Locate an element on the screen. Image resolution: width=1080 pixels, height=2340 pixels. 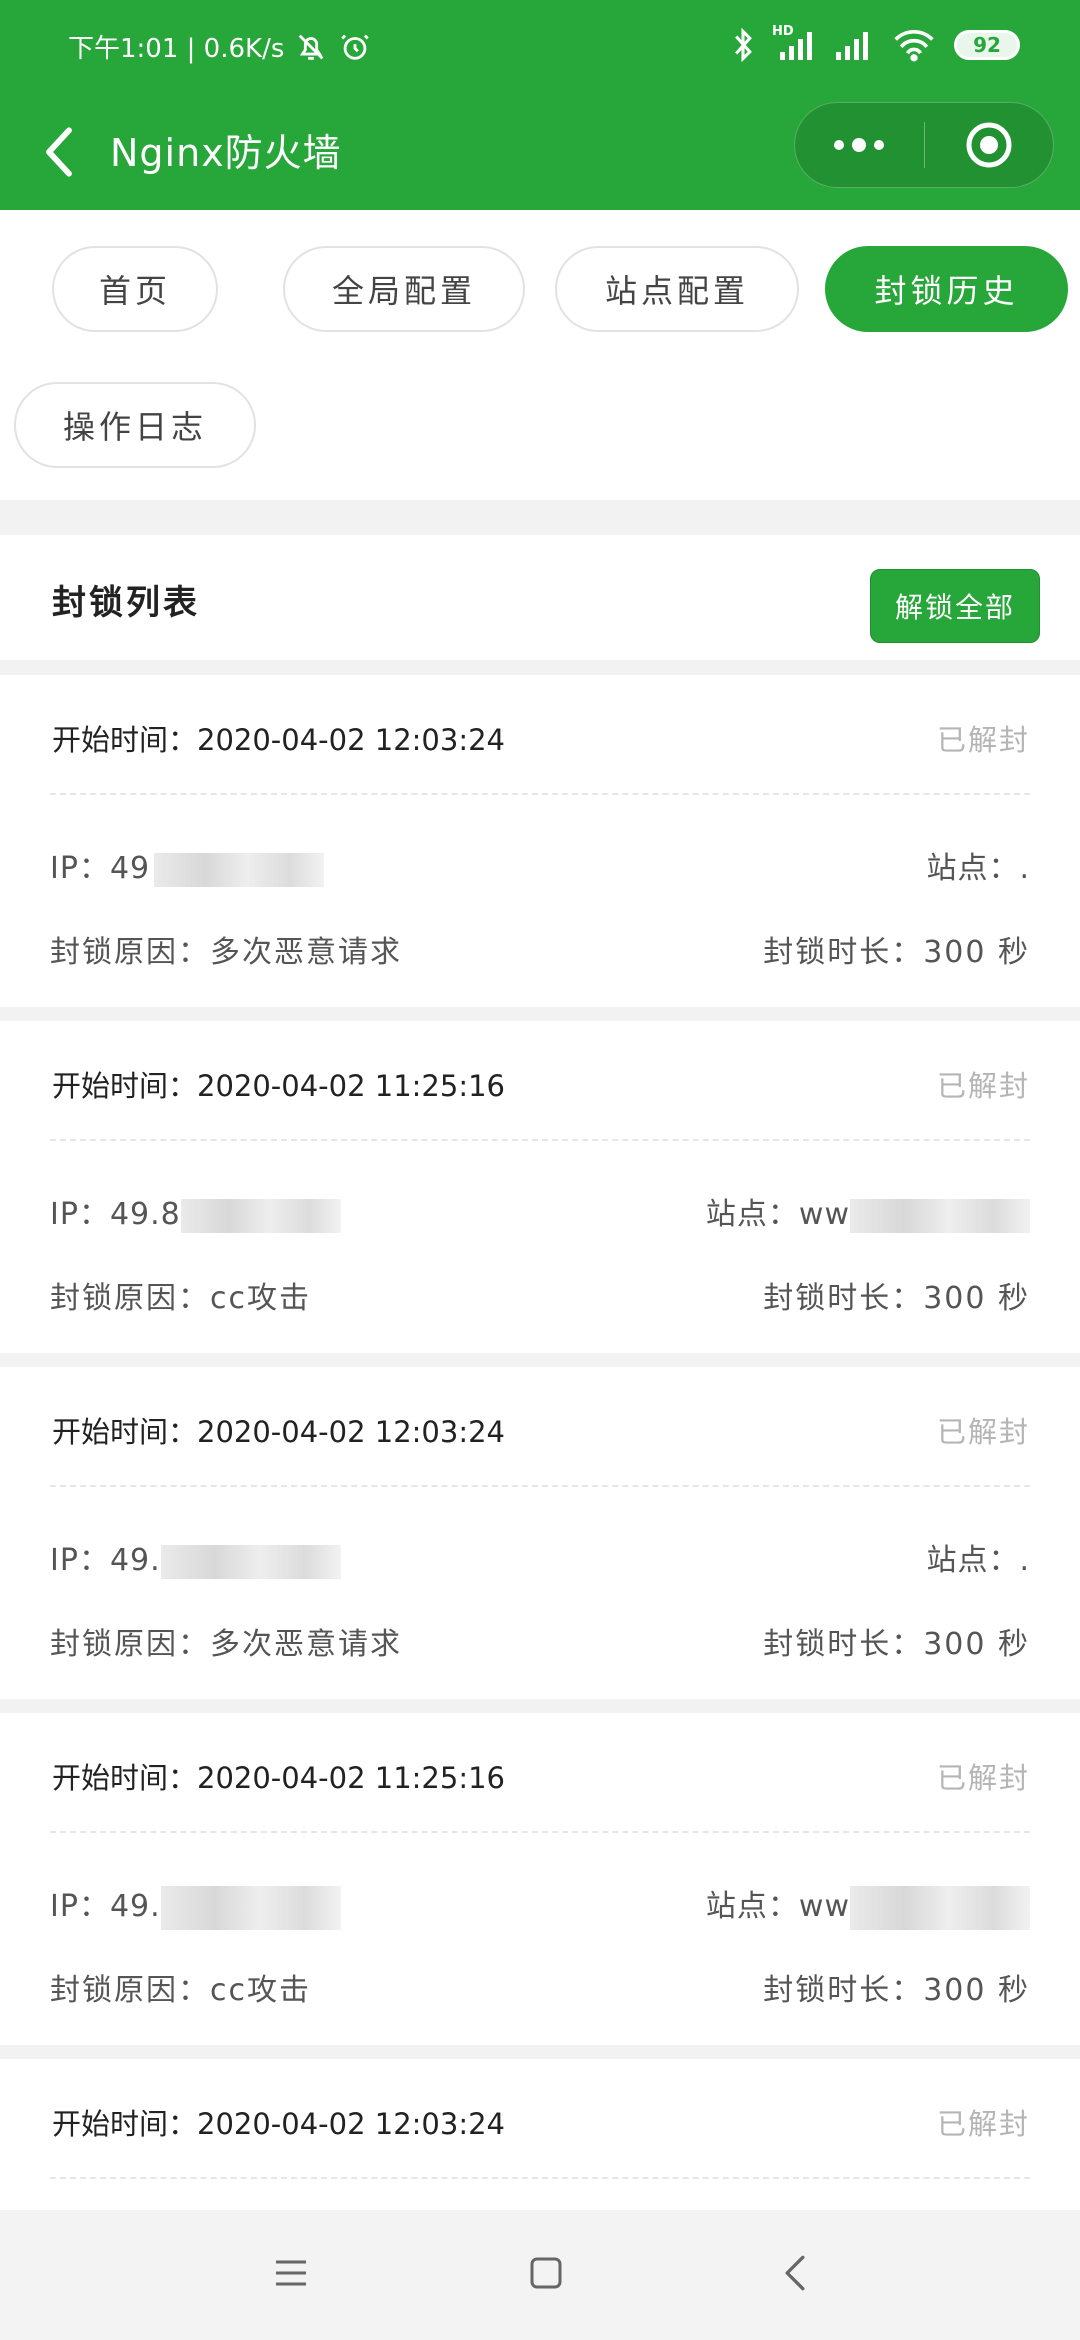
tab-global-config: 全局配置 is located at coordinates (404, 289).